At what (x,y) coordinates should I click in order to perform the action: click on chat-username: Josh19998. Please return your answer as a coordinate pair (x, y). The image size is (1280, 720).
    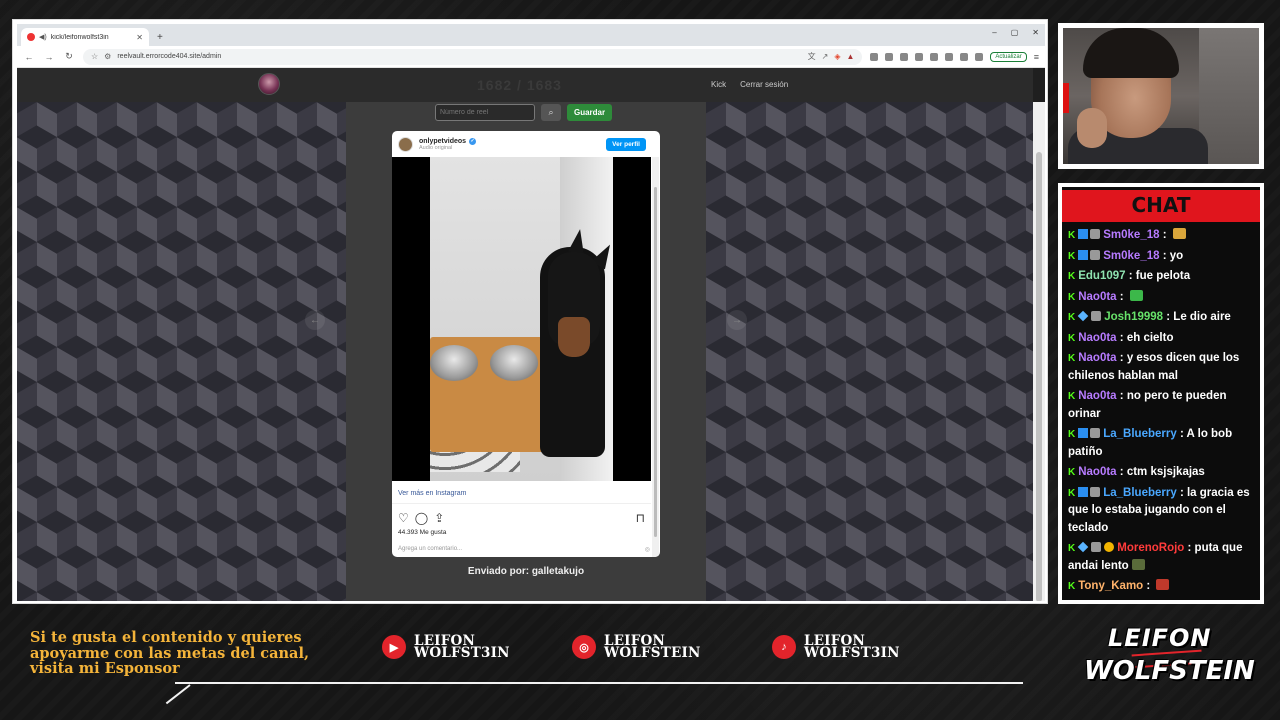
    Looking at the image, I should click on (1133, 317).